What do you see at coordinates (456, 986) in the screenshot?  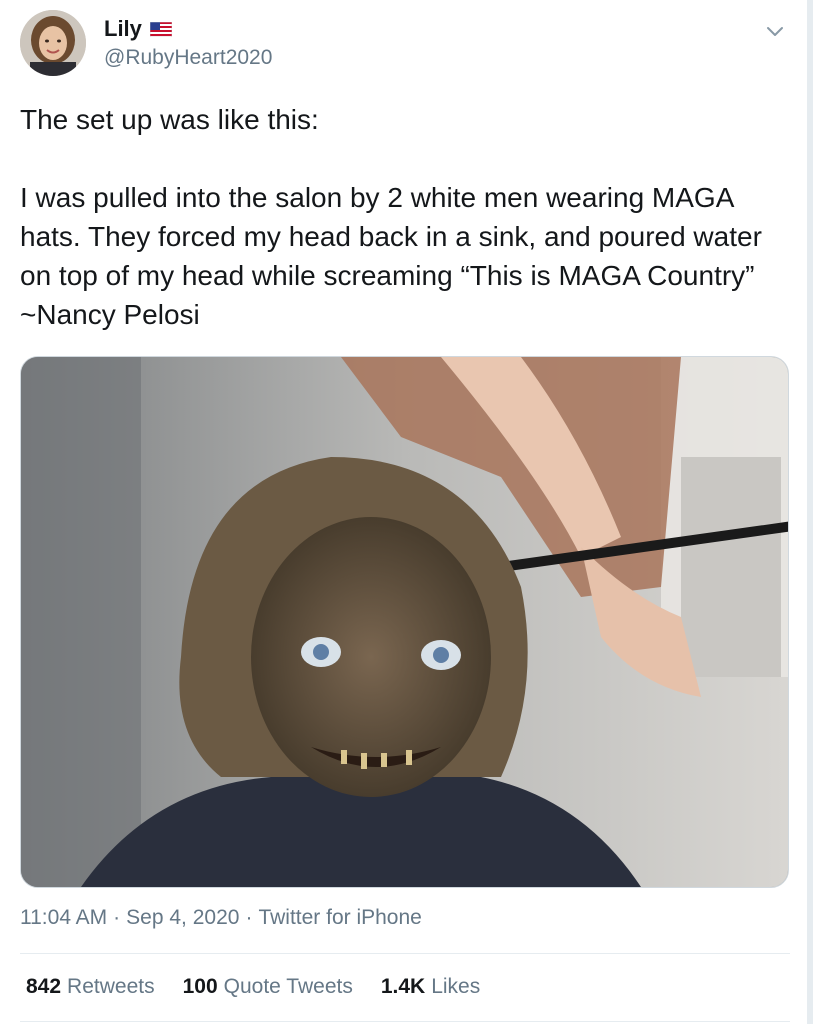 I see `likes-label: Likes` at bounding box center [456, 986].